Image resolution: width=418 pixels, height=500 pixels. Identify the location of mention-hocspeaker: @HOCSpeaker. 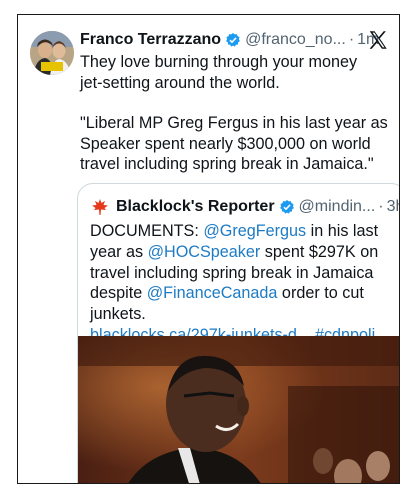
(204, 252).